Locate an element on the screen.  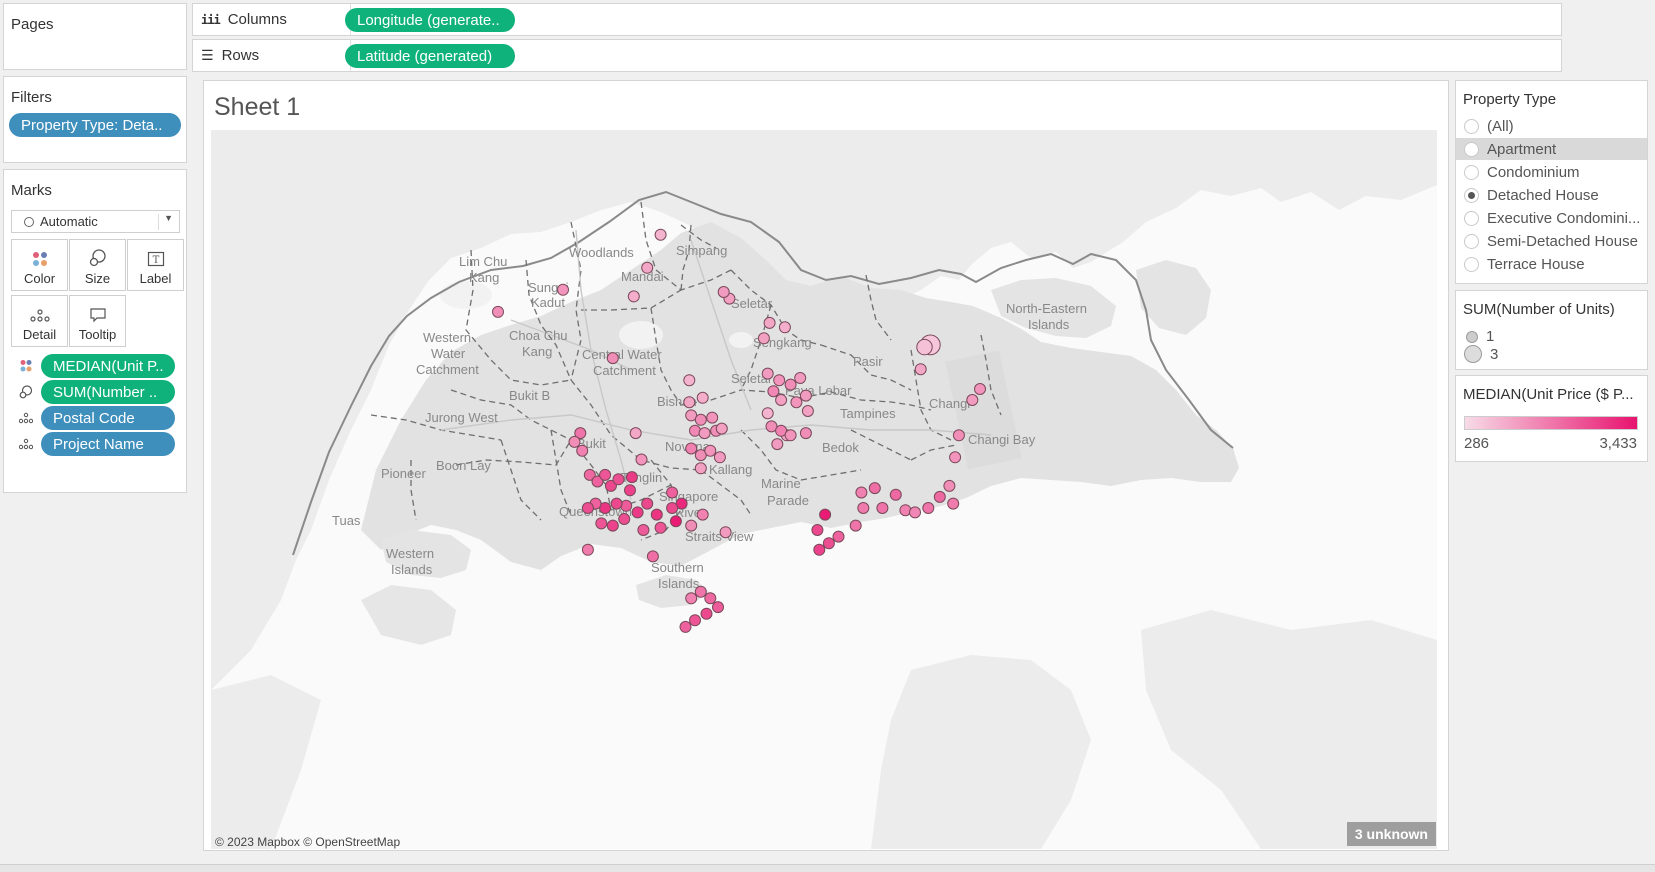
property-type-filter-pill: Property Type: Deta.. is located at coordinates (95, 125).